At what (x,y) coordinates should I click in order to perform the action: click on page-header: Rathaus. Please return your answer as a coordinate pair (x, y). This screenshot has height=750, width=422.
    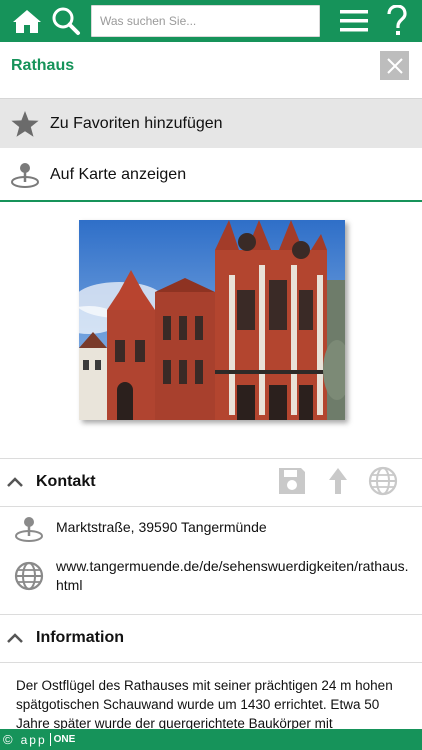
    Looking at the image, I should click on (211, 70).